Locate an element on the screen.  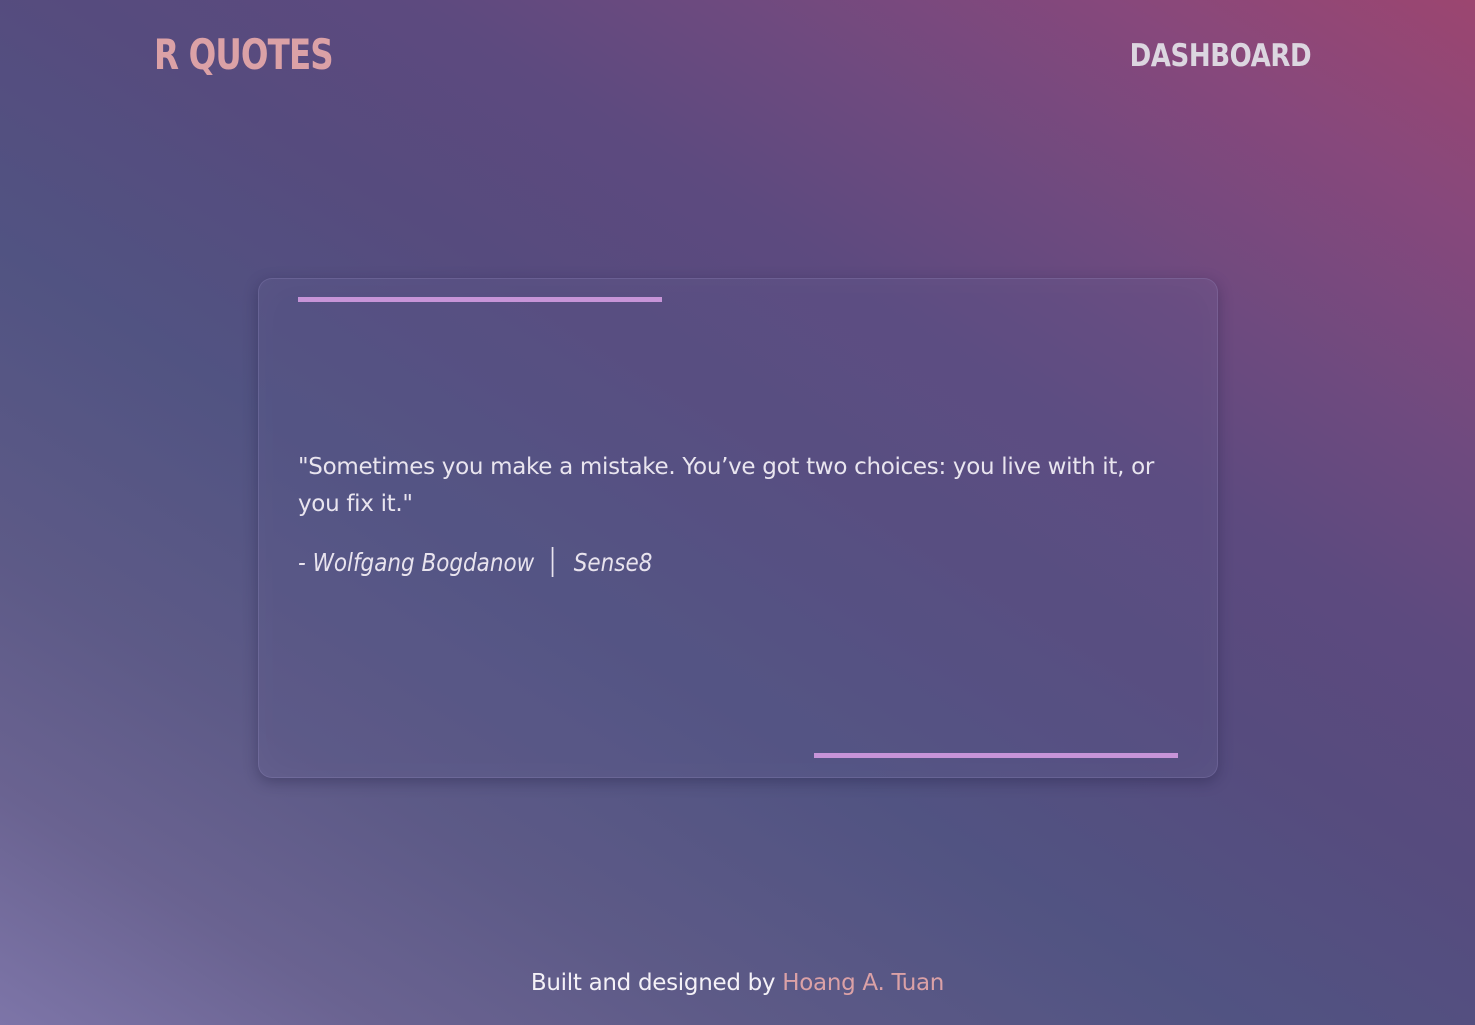
footer-credit-text: Built and designed by is located at coordinates (653, 983).